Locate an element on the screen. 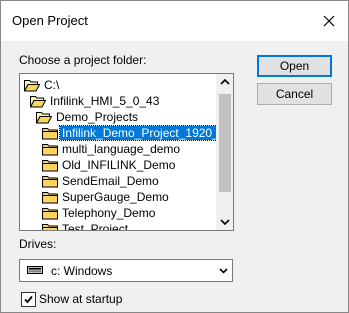 The image size is (349, 313). vertical-scrollbar is located at coordinates (224, 152).